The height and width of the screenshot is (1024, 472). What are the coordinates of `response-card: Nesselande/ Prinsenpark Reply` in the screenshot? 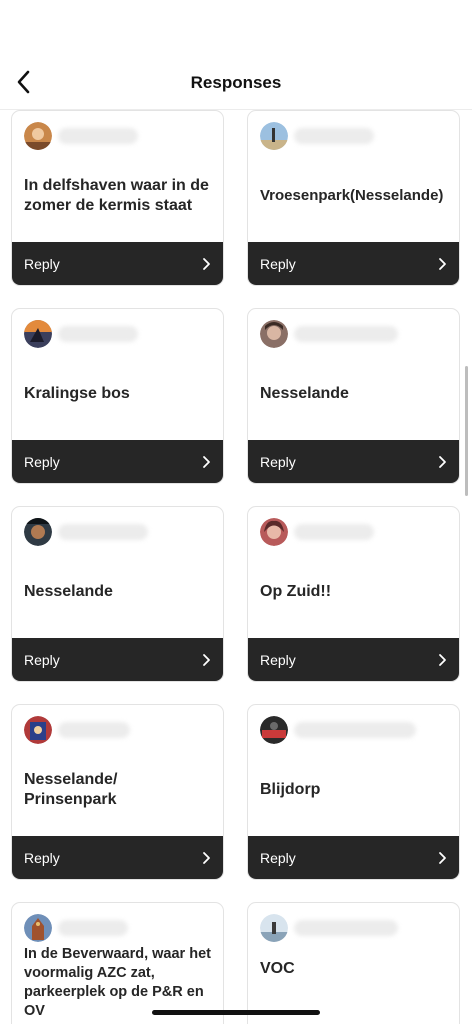 It's located at (117, 792).